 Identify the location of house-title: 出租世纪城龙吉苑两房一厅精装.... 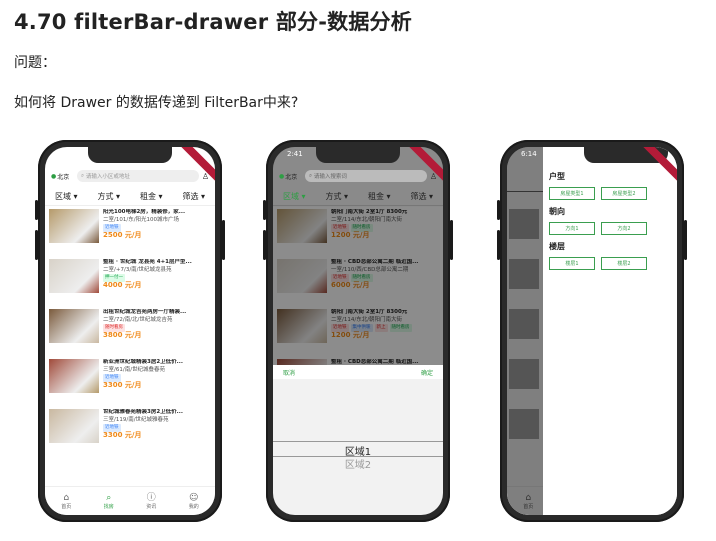
(145, 312).